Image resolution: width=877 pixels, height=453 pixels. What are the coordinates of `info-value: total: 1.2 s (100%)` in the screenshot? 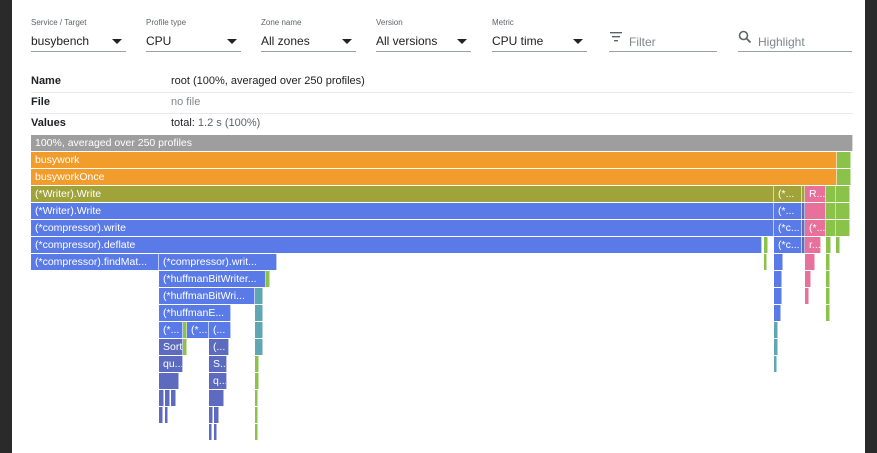 It's located at (216, 123).